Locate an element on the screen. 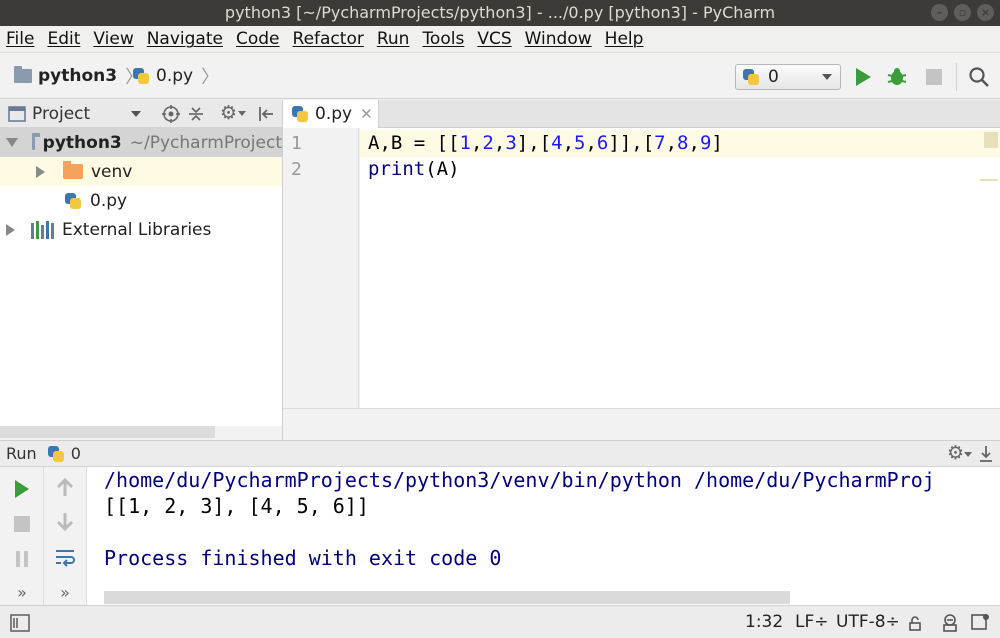 The height and width of the screenshot is (638, 1000). bug-icon is located at coordinates (897, 76).